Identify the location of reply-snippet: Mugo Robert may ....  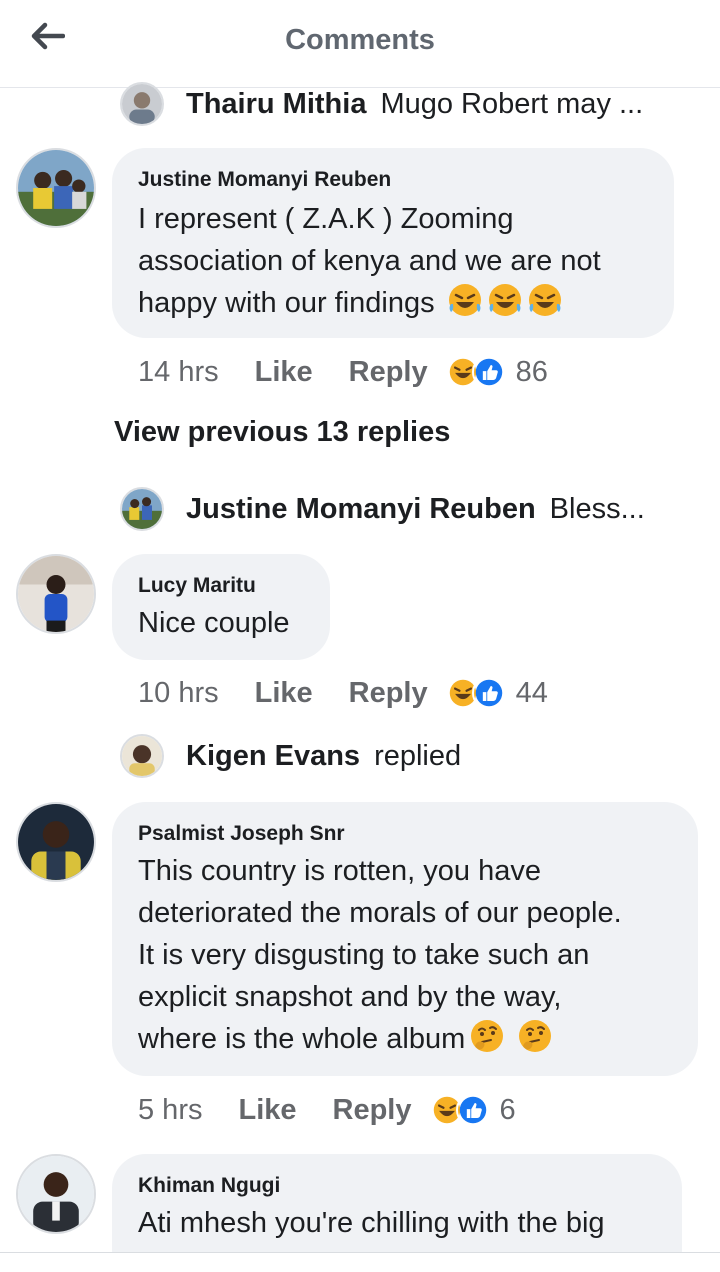
(512, 103).